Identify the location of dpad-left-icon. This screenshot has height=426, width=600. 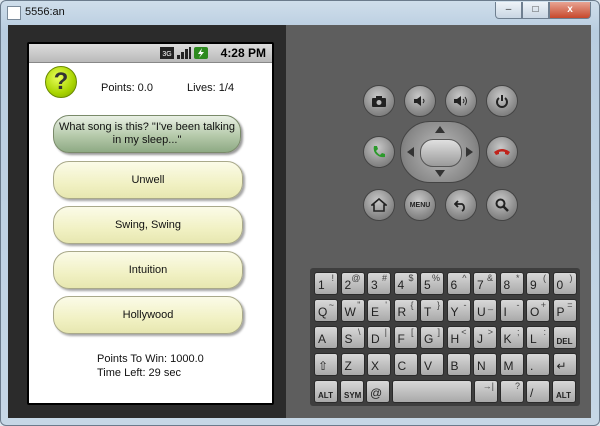
(410, 152).